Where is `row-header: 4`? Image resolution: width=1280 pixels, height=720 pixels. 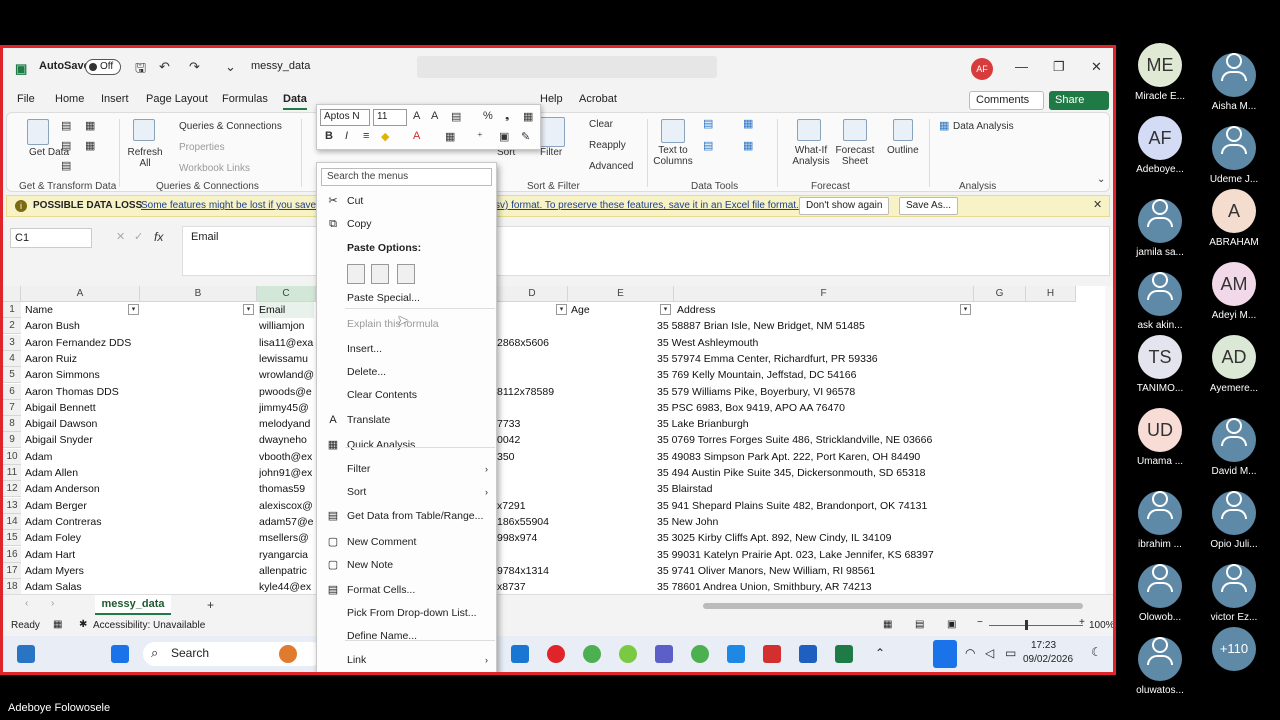 row-header: 4 is located at coordinates (12, 358).